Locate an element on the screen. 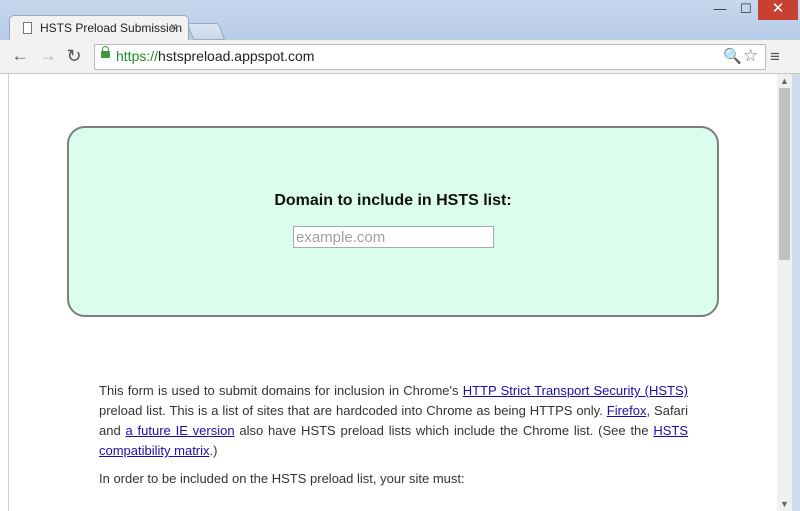 The width and height of the screenshot is (800, 511). scroll-down-arrow-icon: ▼ is located at coordinates (784, 504).